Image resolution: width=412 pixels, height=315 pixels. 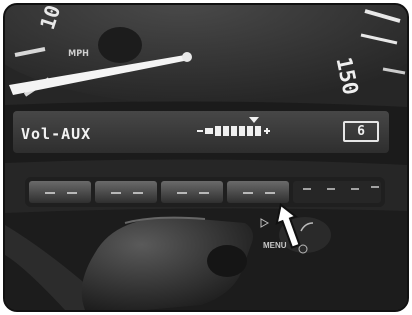 What do you see at coordinates (56, 134) in the screenshot?
I see `display-mode-text: Vol-AUX` at bounding box center [56, 134].